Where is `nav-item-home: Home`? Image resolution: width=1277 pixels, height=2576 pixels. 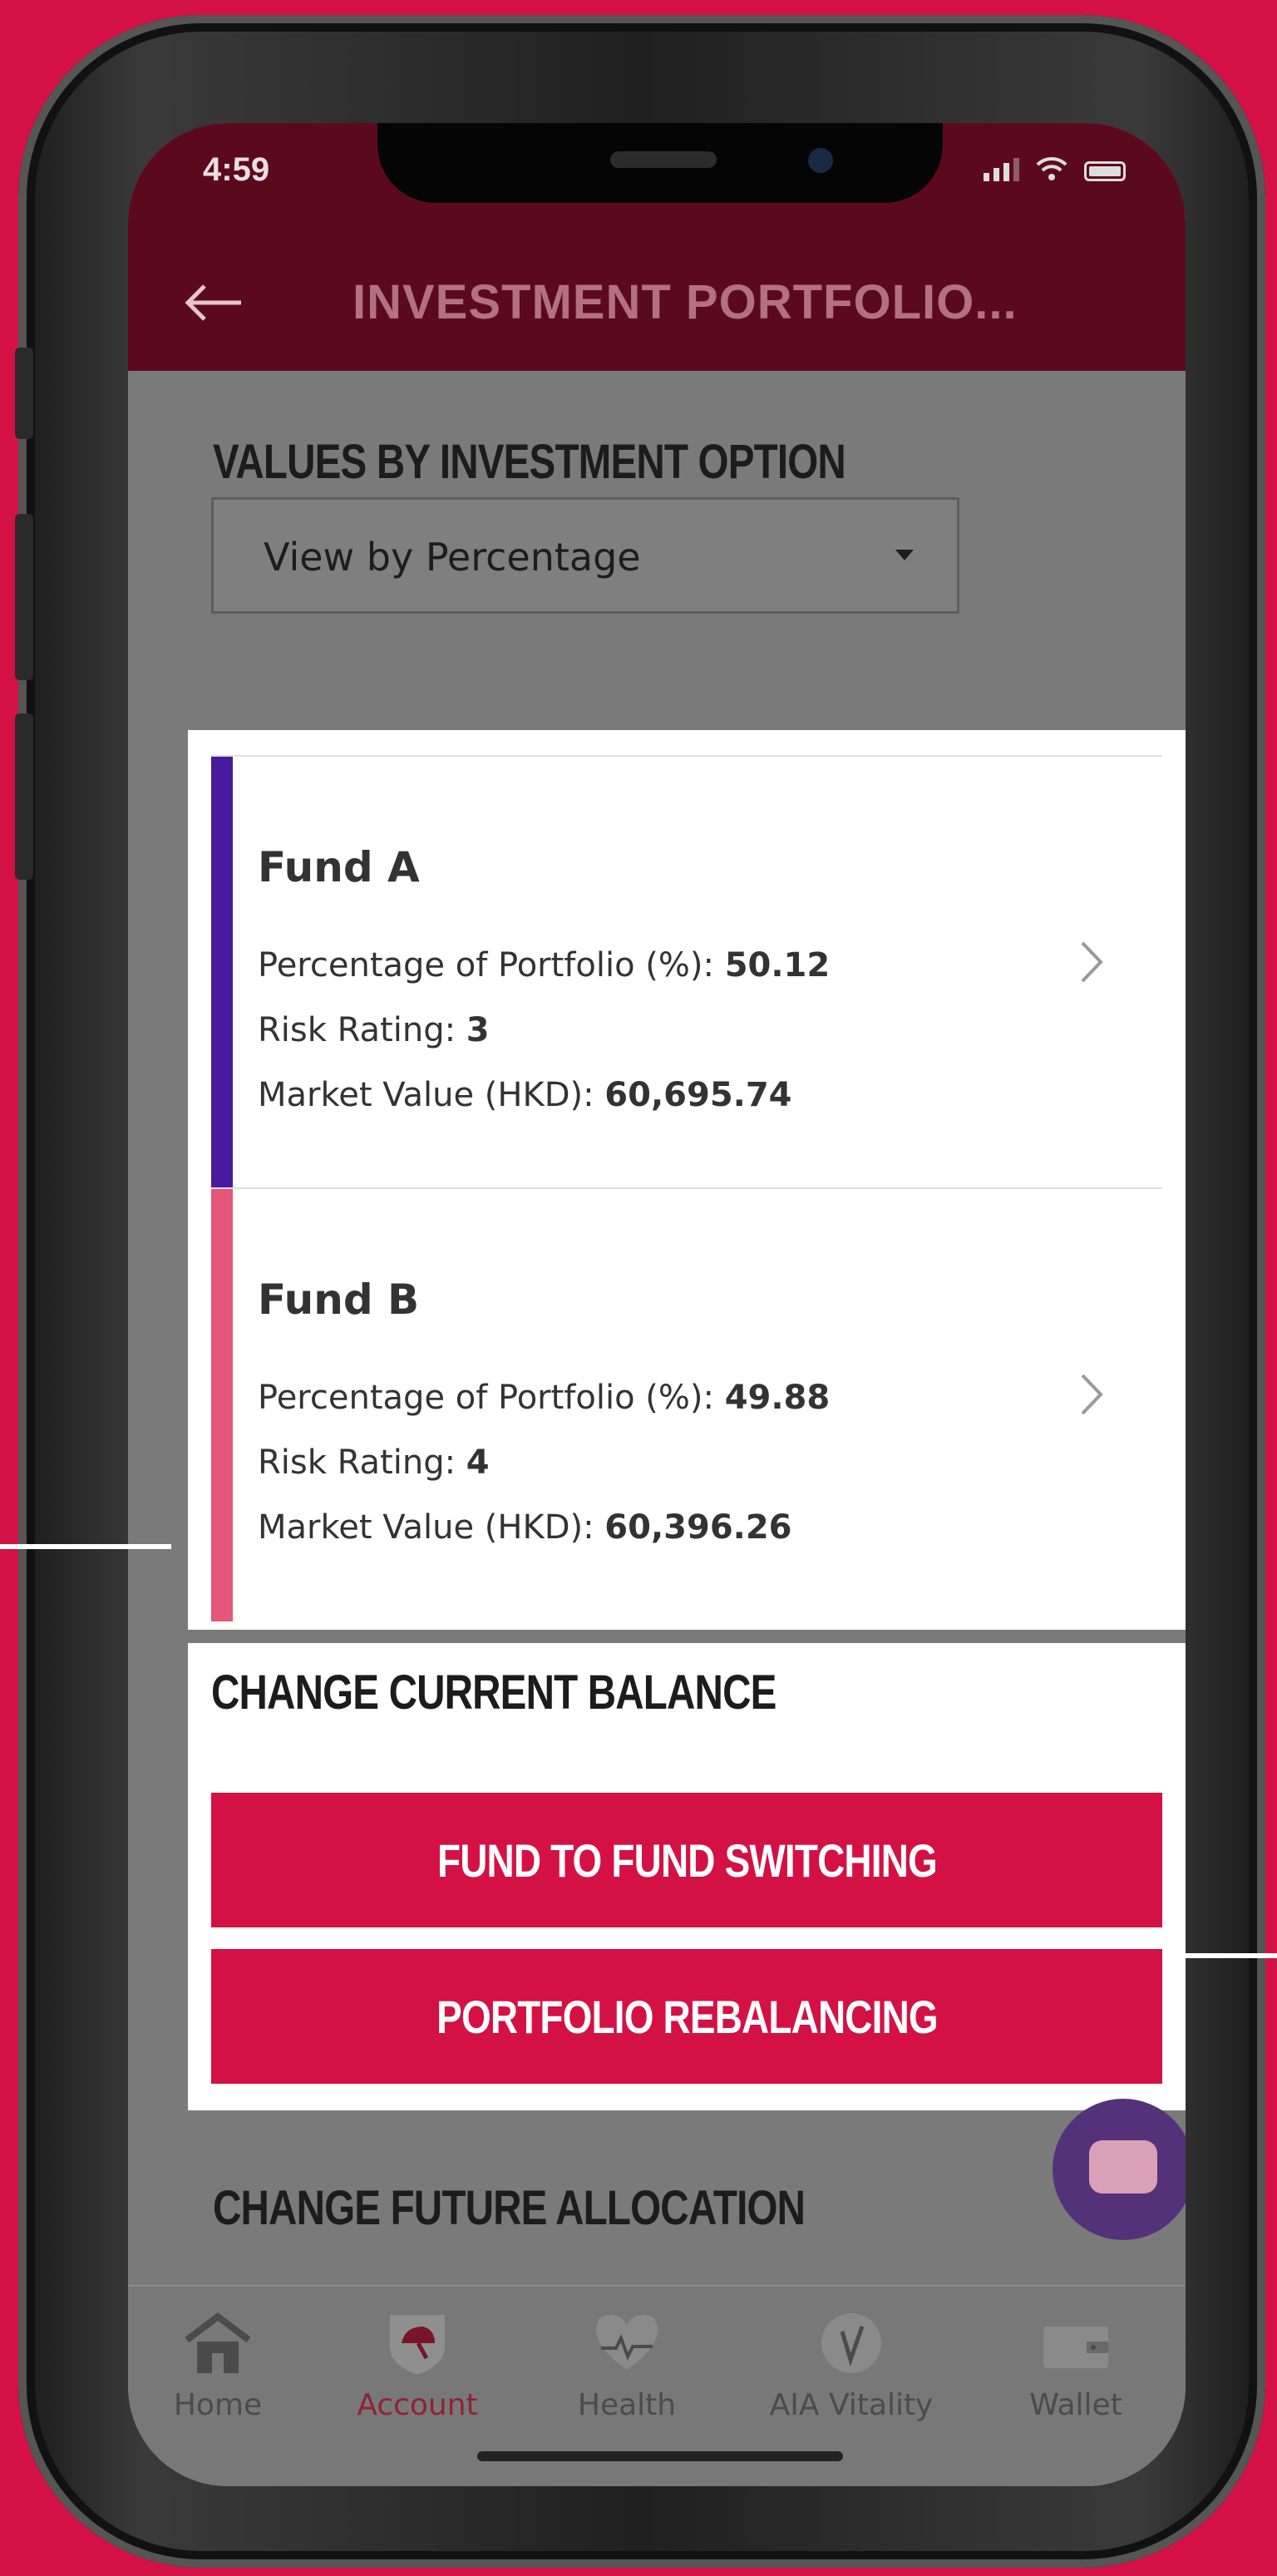
nav-item-home: Home is located at coordinates (223, 2366).